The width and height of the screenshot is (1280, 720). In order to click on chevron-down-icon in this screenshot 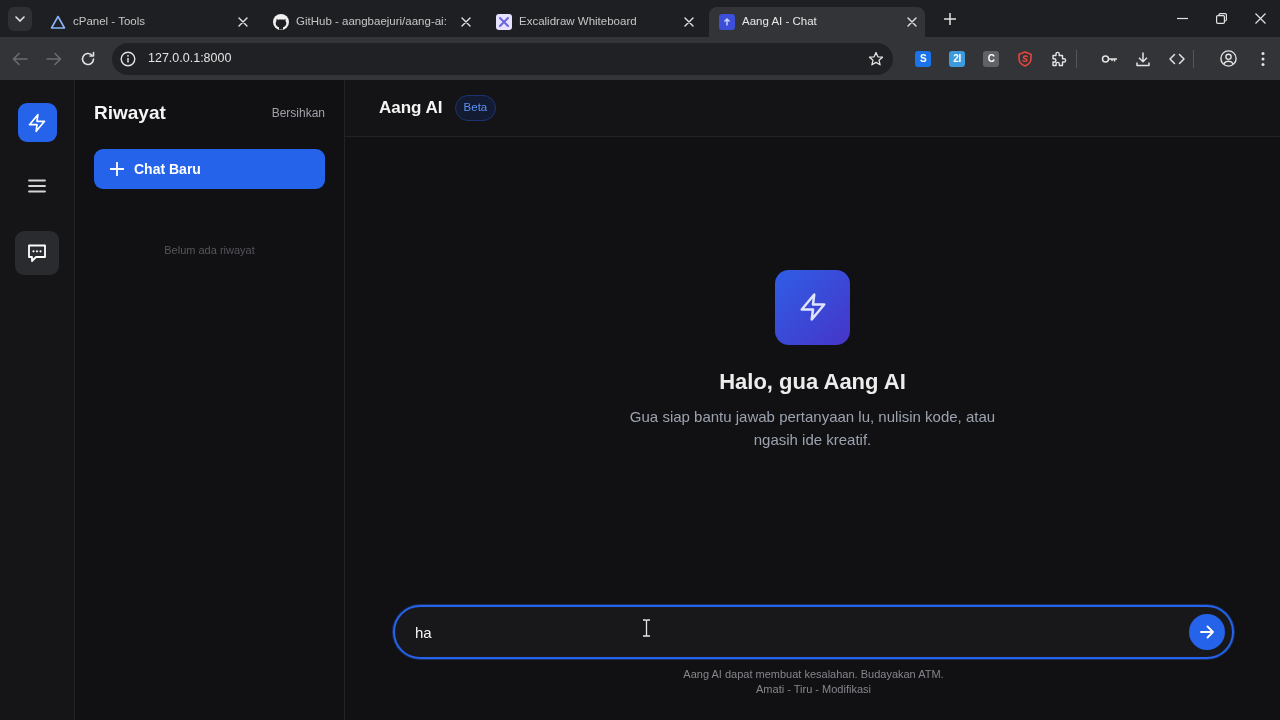, I will do `click(20, 18)`.